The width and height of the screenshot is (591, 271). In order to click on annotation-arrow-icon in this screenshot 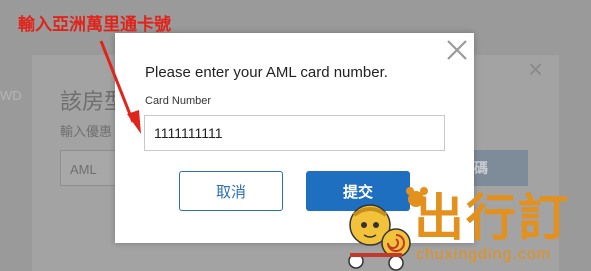, I will do `click(120, 87)`.